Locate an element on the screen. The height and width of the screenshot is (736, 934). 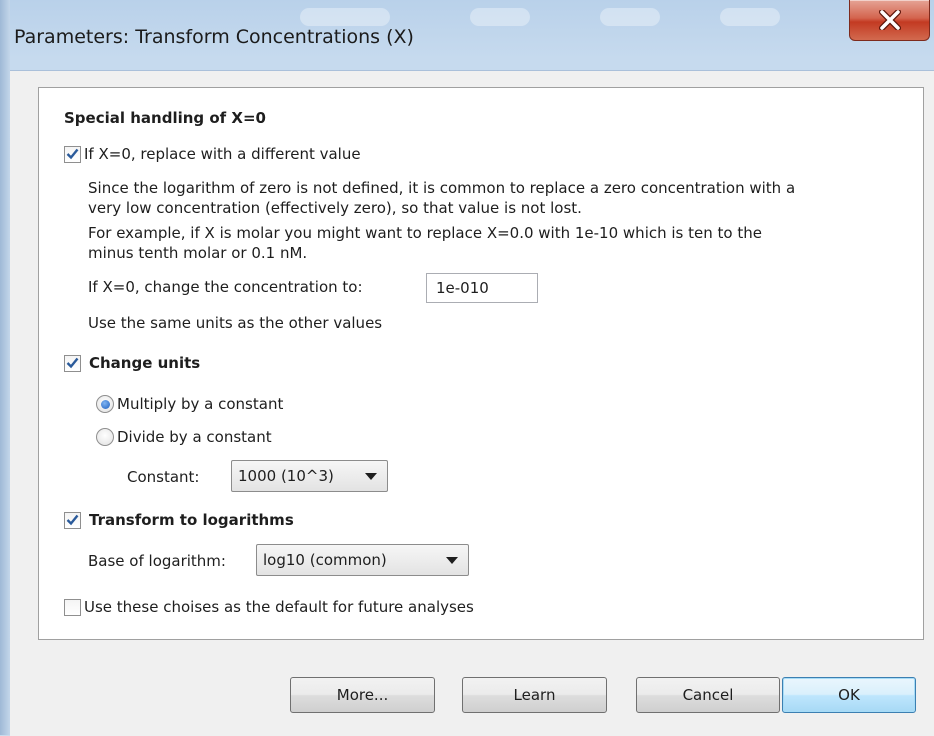
checkbox-label: Change units is located at coordinates (145, 363).